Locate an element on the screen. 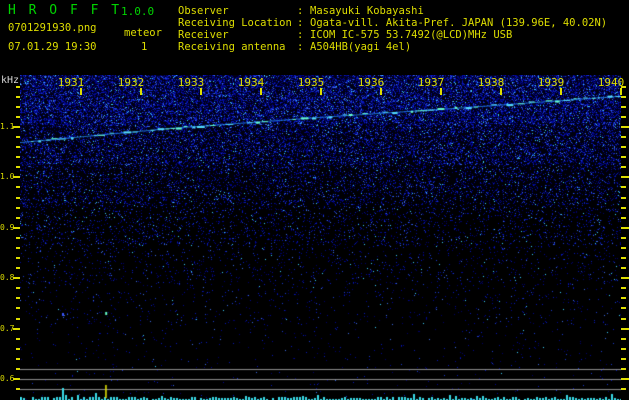  freq-label: 1.1 is located at coordinates (7, 126).